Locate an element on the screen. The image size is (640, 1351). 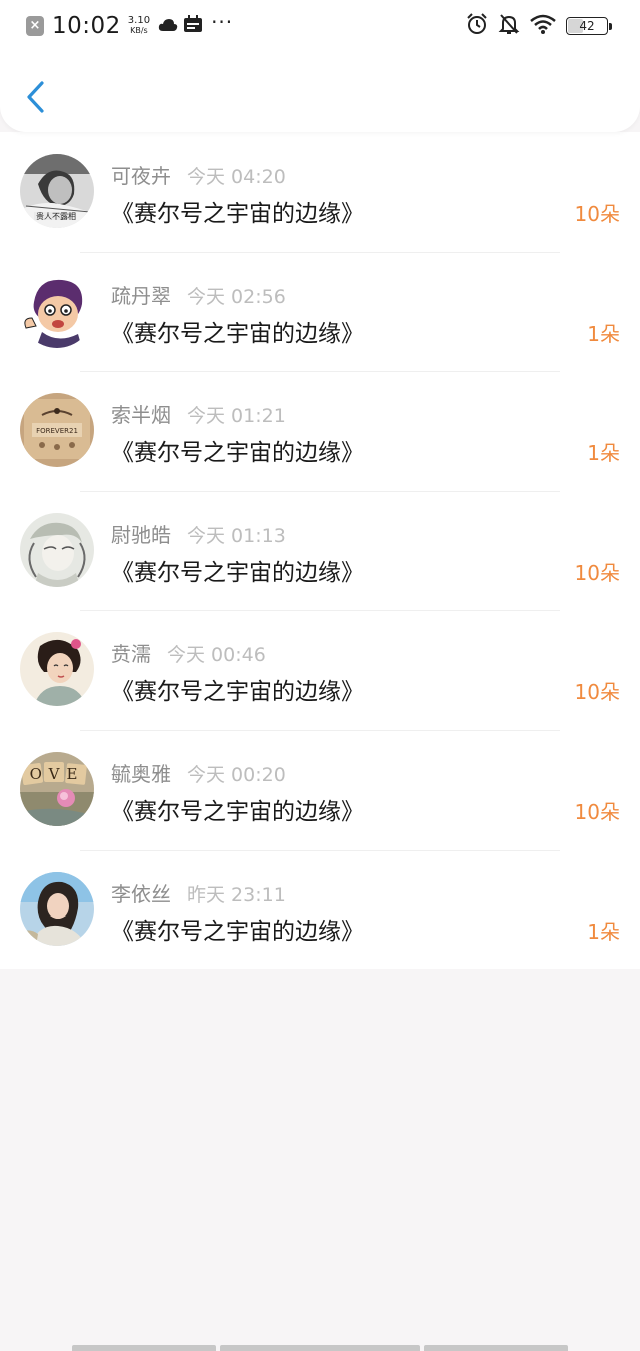
timestamp: 今天 01:13 is located at coordinates (236, 535).